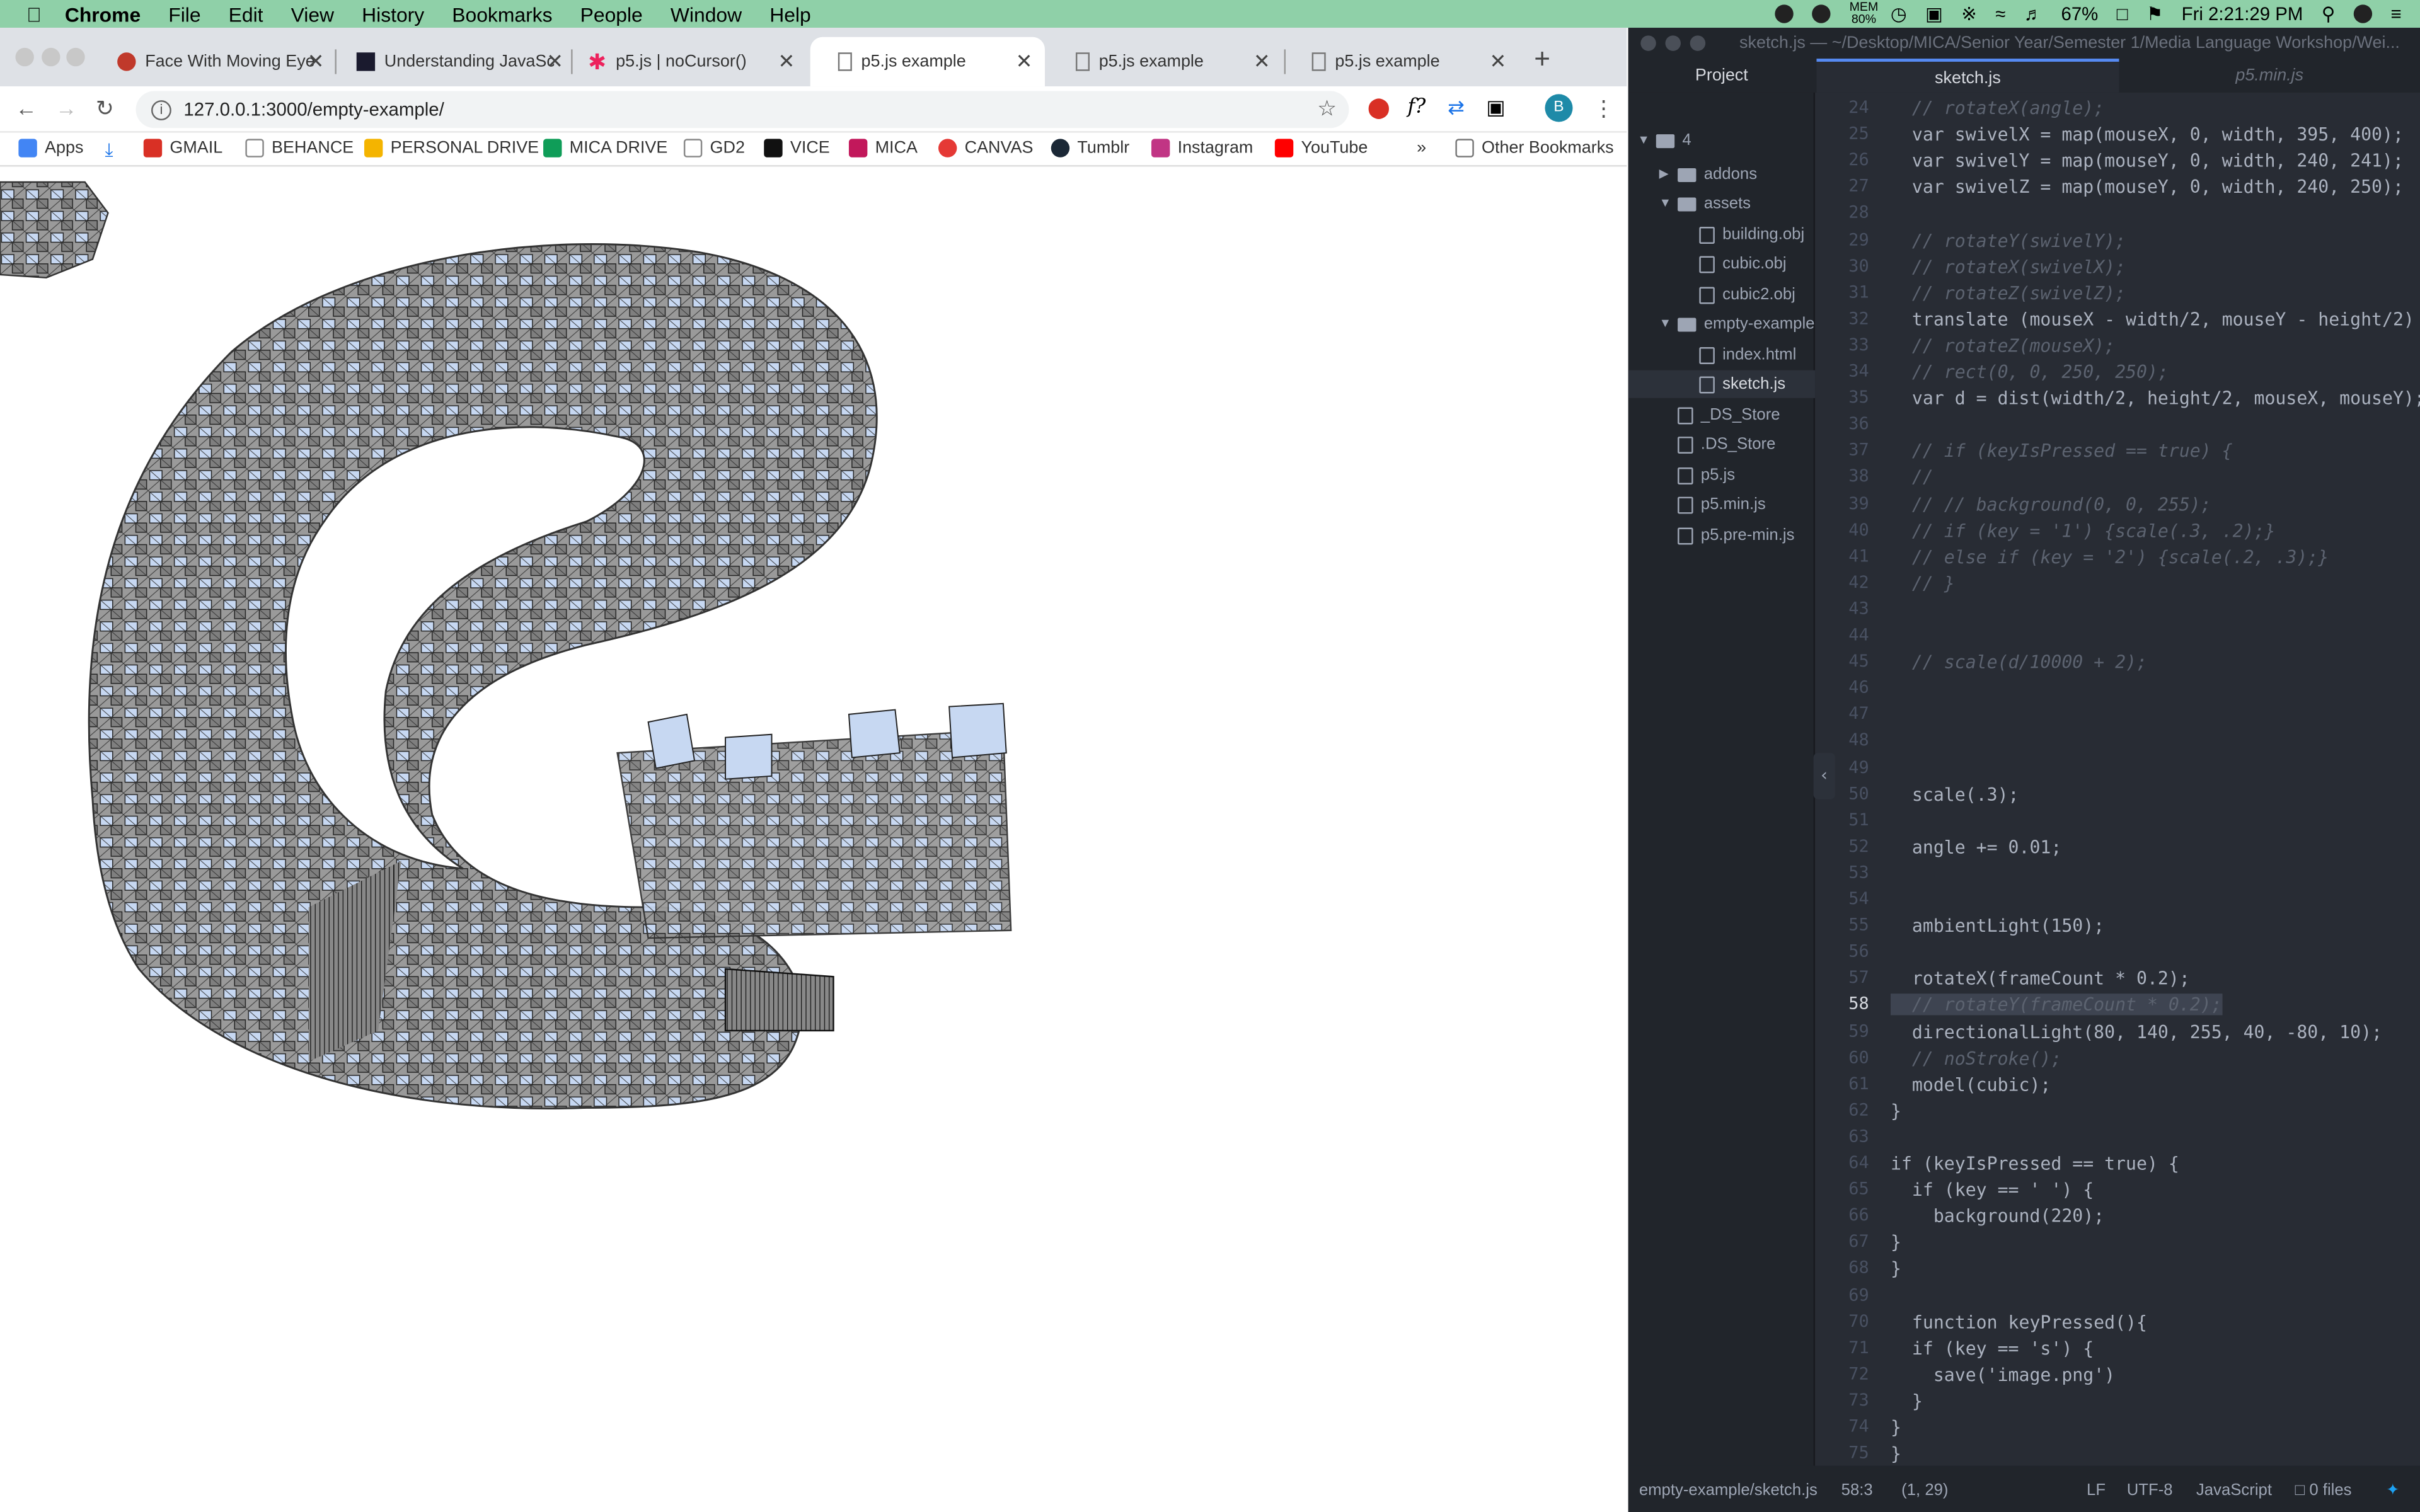  I want to click on code-line: // rotateX(angle);, so click(1998, 107).